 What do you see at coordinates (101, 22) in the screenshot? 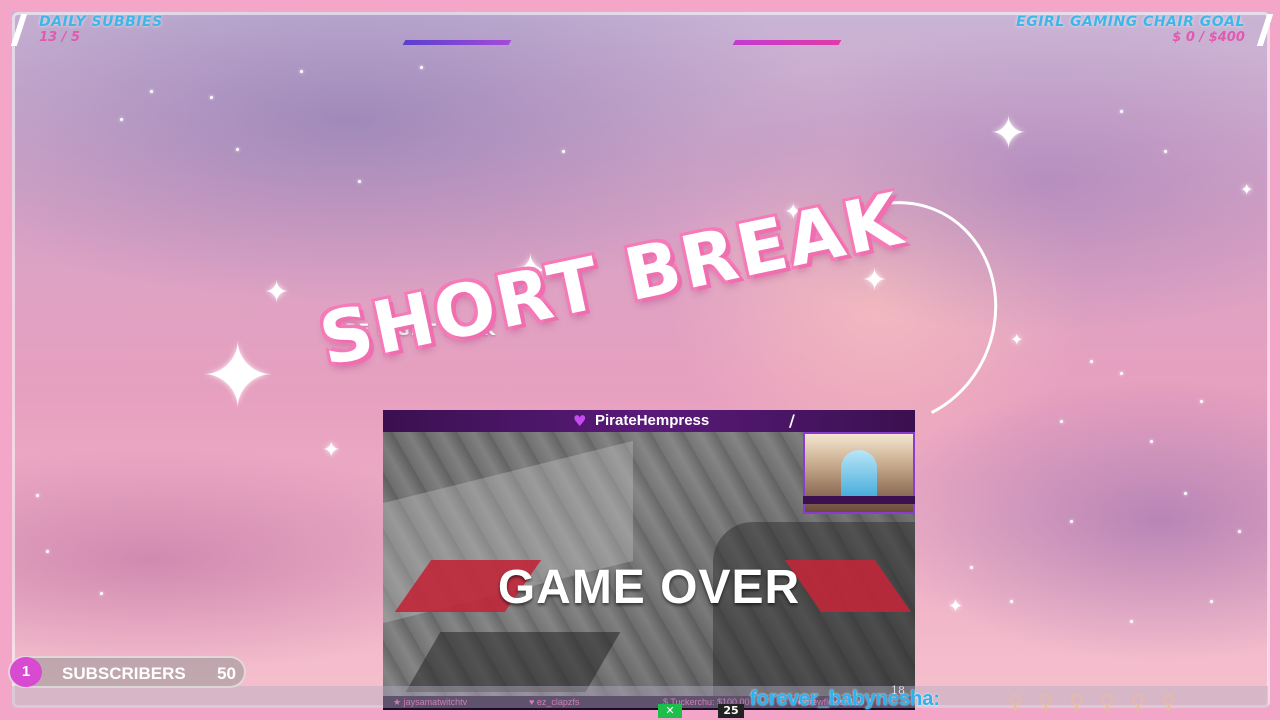
I see `daily-subs-title: DAILY SUBBIES` at bounding box center [101, 22].